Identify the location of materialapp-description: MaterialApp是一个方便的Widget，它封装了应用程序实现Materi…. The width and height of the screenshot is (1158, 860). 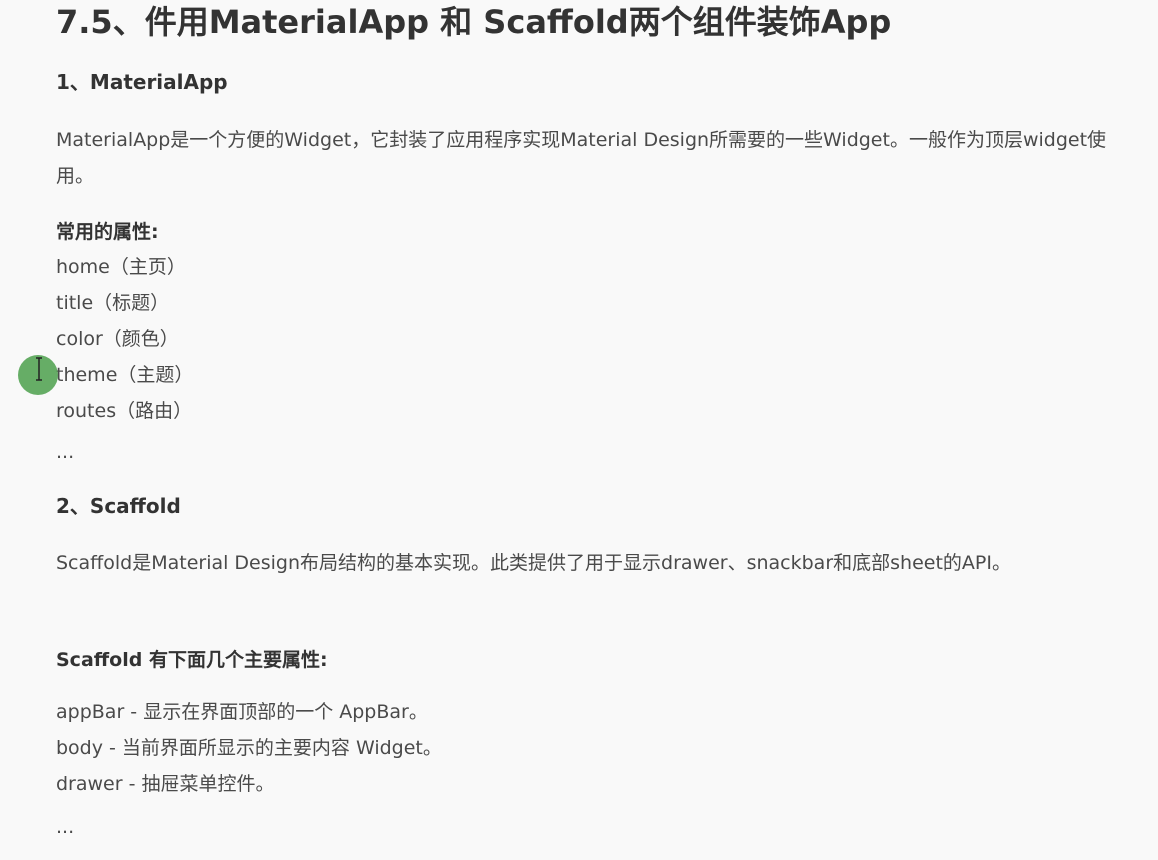
(581, 158).